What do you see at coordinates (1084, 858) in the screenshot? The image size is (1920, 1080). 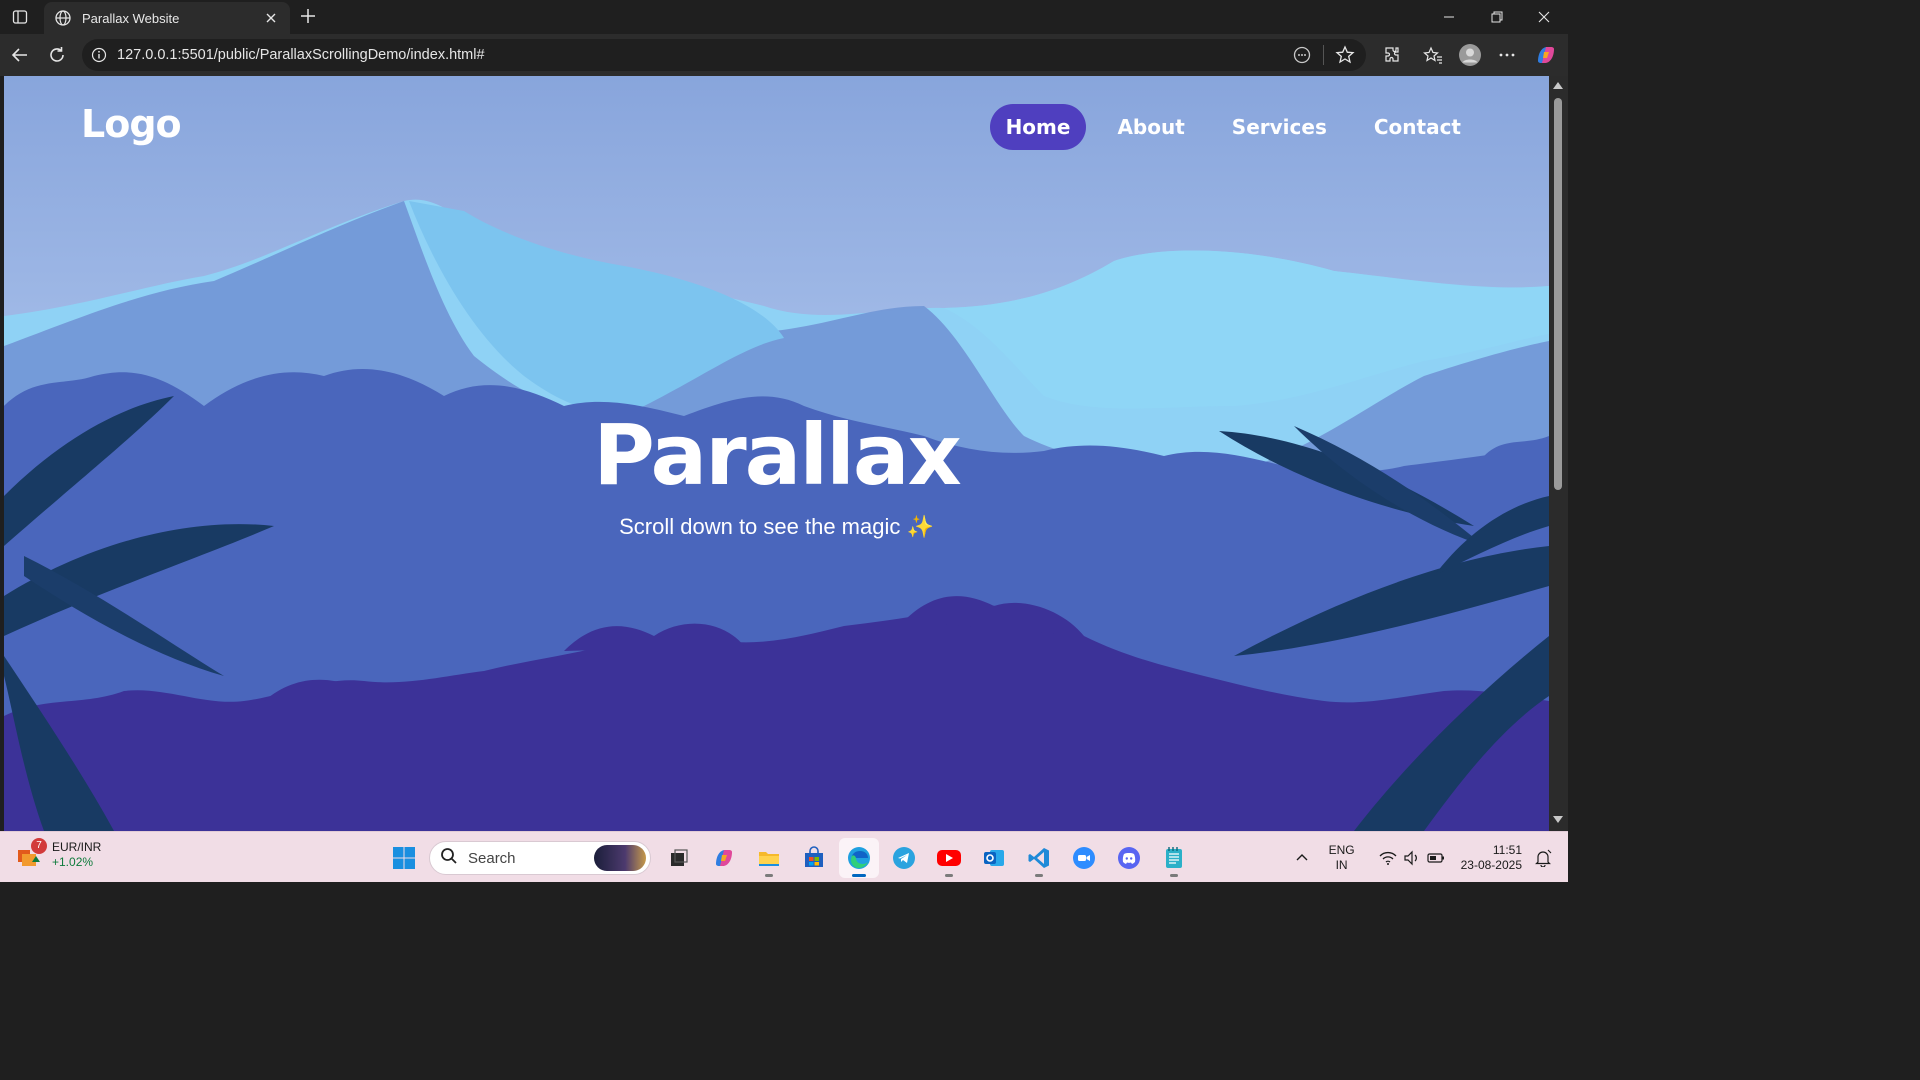 I see `zoom-icon` at bounding box center [1084, 858].